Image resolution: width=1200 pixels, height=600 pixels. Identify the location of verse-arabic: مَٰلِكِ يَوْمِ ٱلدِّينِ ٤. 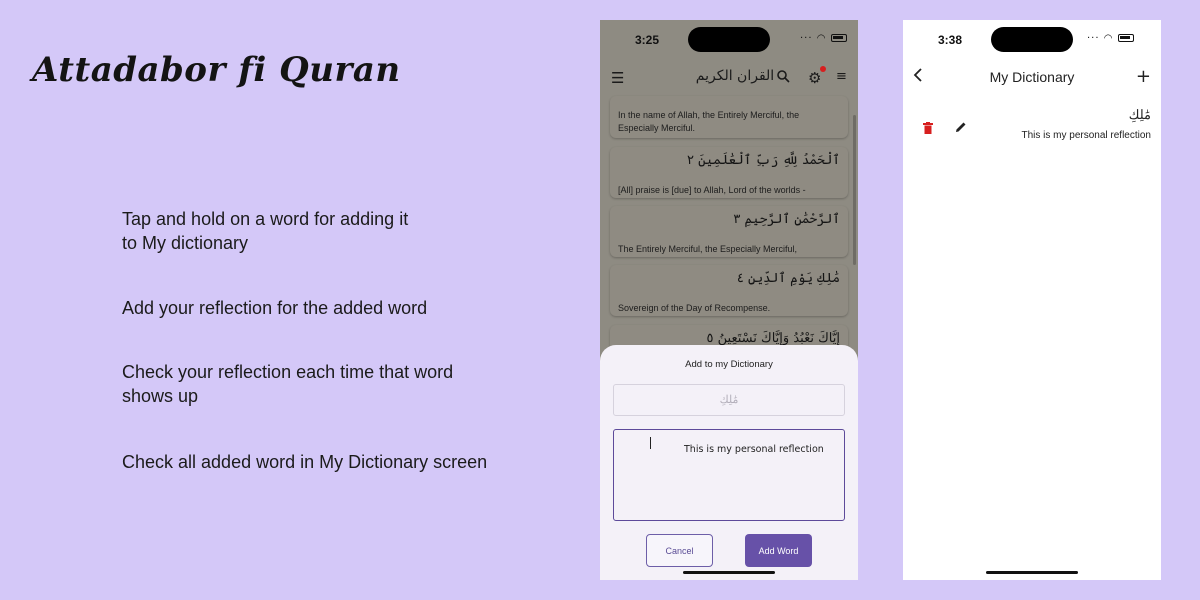
(729, 282).